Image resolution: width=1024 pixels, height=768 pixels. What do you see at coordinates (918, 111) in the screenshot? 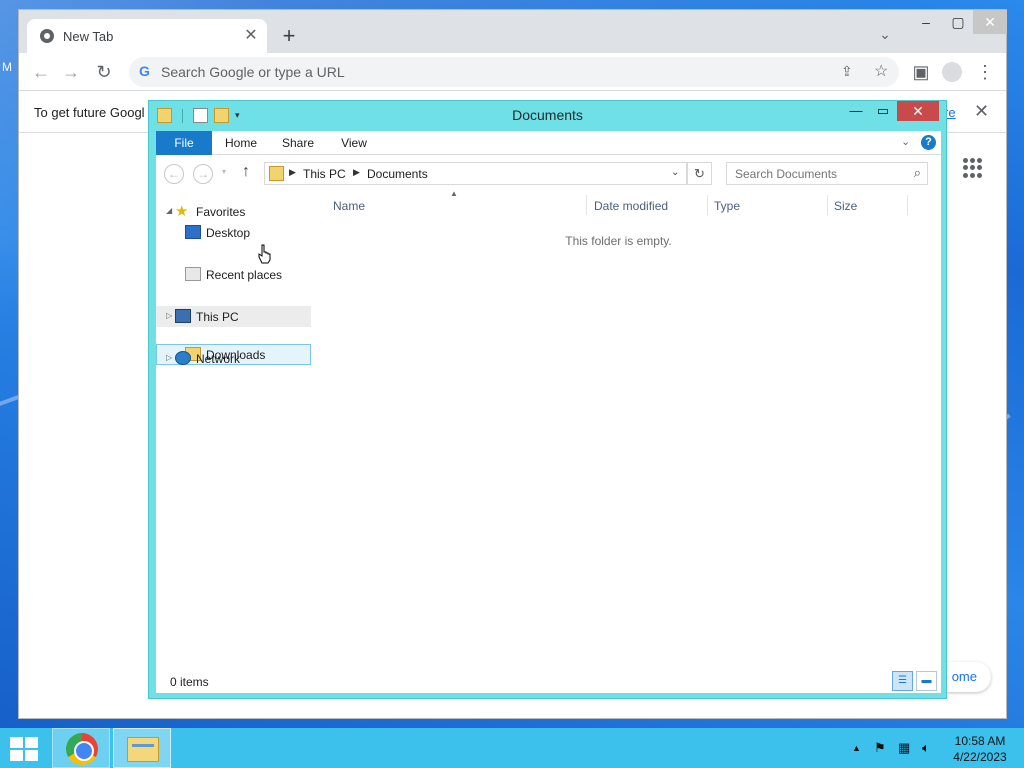
I see `explorer-close-button: ✕` at bounding box center [918, 111].